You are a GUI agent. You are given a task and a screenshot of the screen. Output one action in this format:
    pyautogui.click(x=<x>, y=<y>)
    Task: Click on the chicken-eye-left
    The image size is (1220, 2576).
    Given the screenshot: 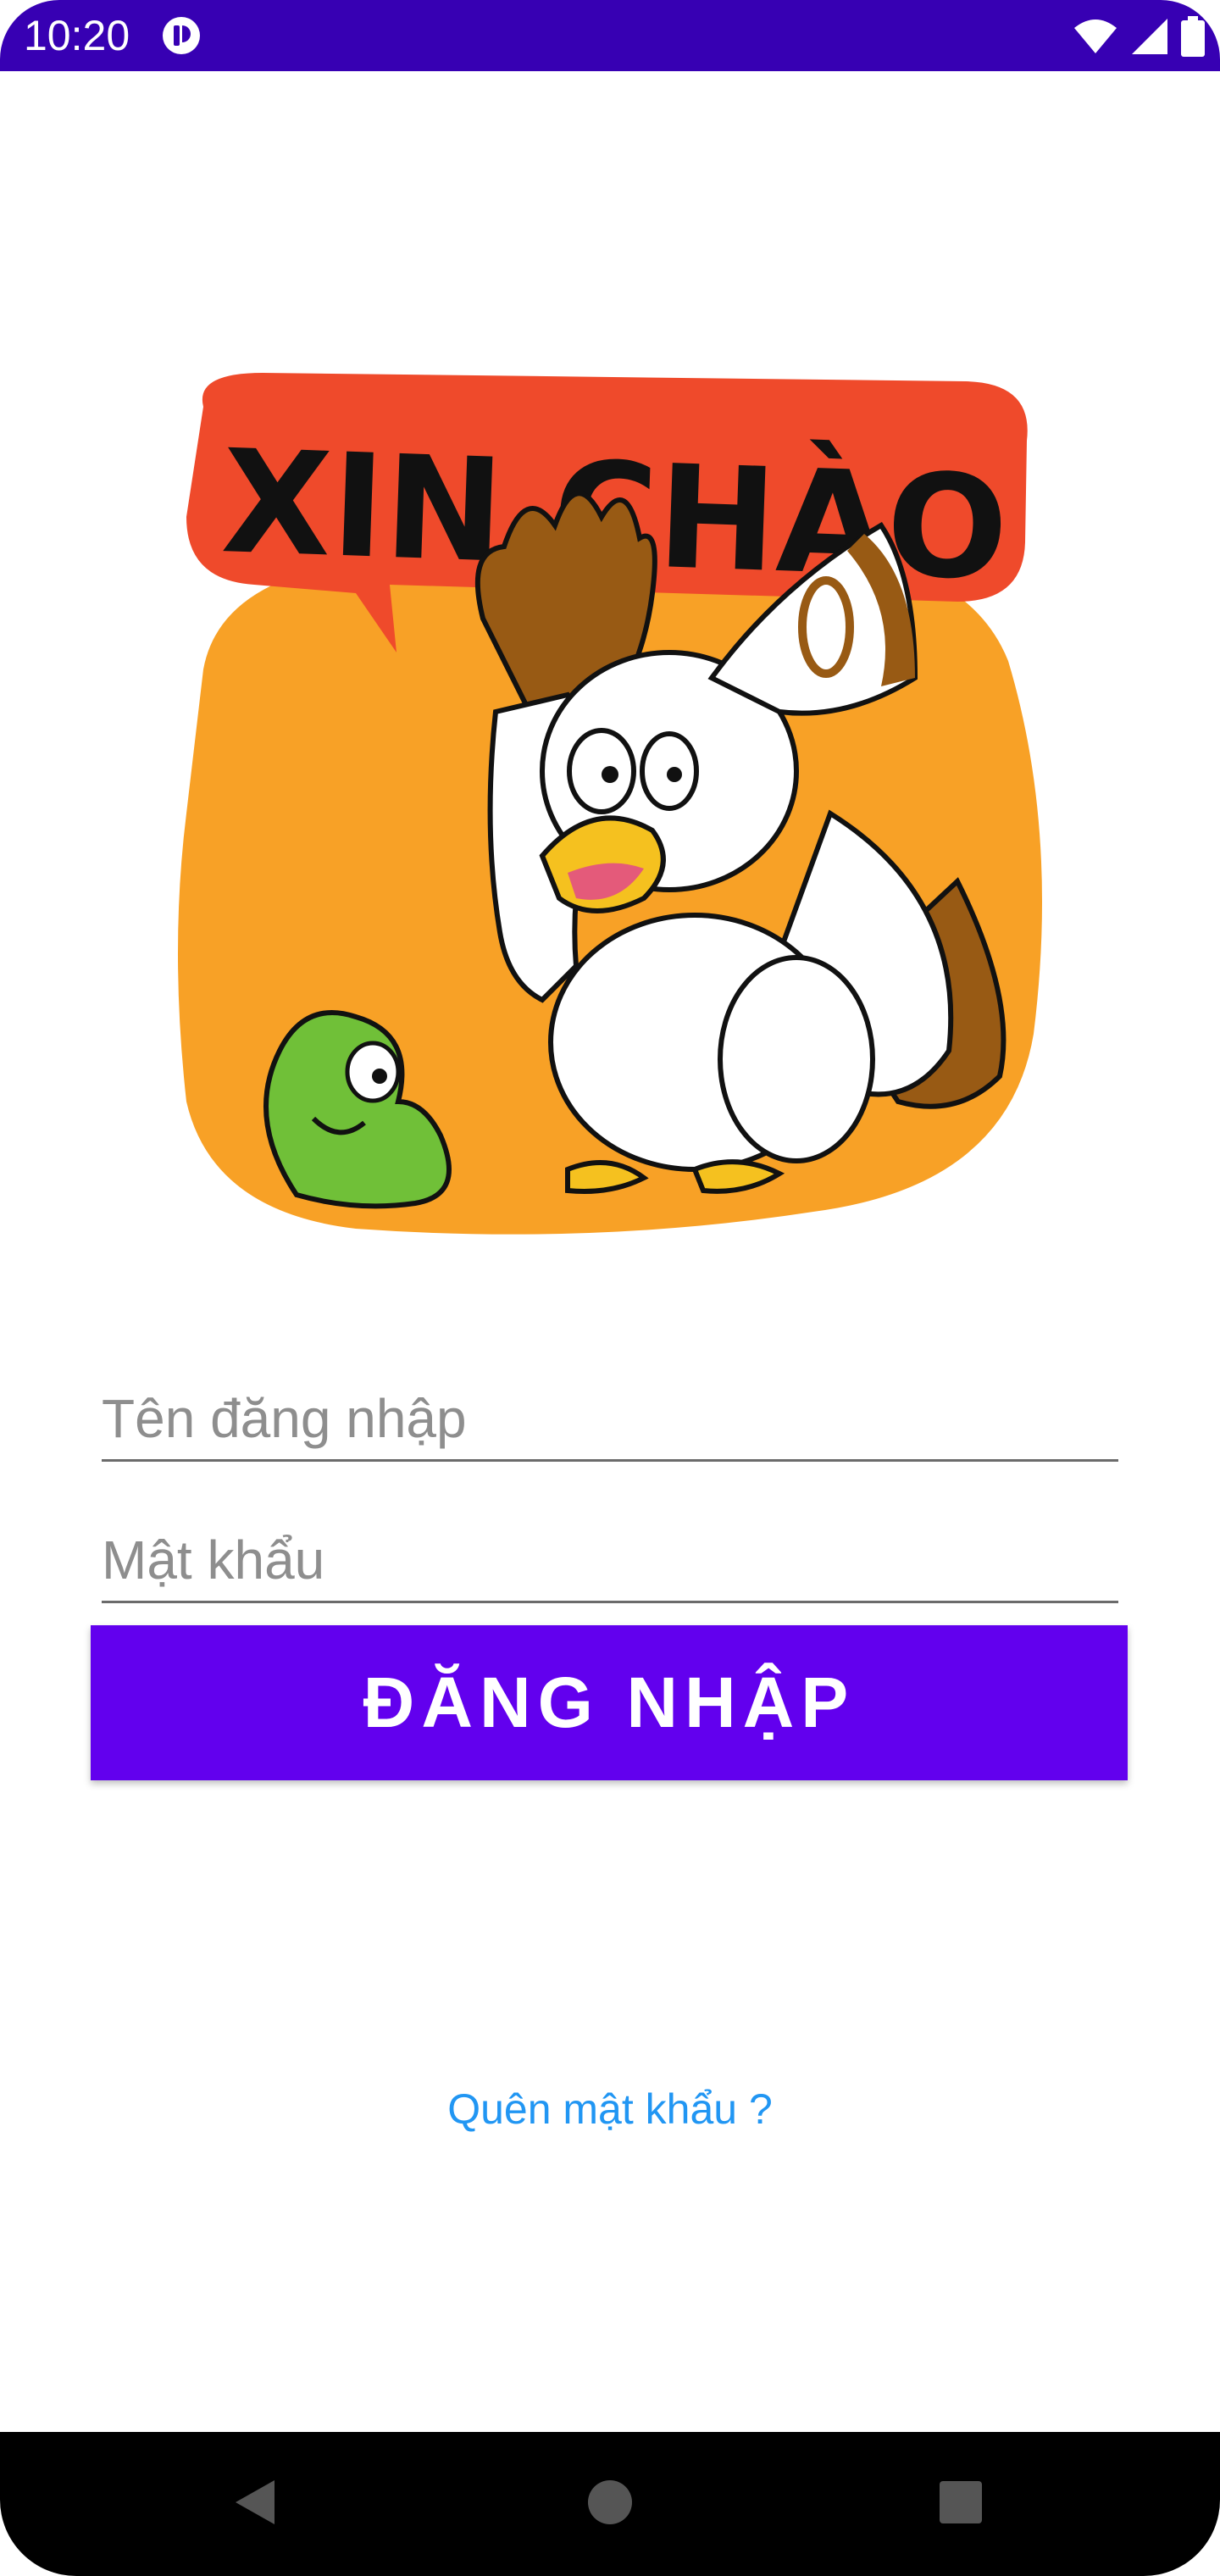 What is the action you would take?
    pyautogui.click(x=601, y=771)
    